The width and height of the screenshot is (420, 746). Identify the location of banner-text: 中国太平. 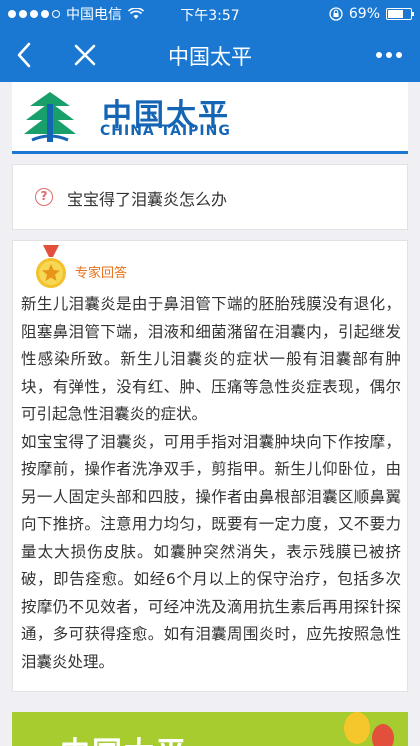
(124, 737).